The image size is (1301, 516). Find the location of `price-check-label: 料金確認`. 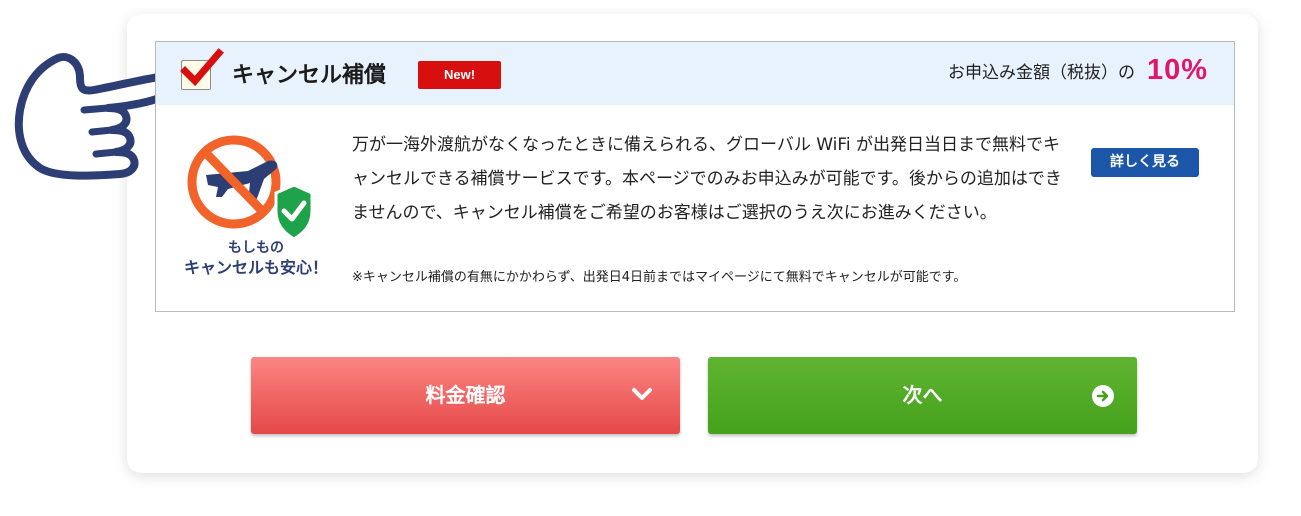

price-check-label: 料金確認 is located at coordinates (465, 395).